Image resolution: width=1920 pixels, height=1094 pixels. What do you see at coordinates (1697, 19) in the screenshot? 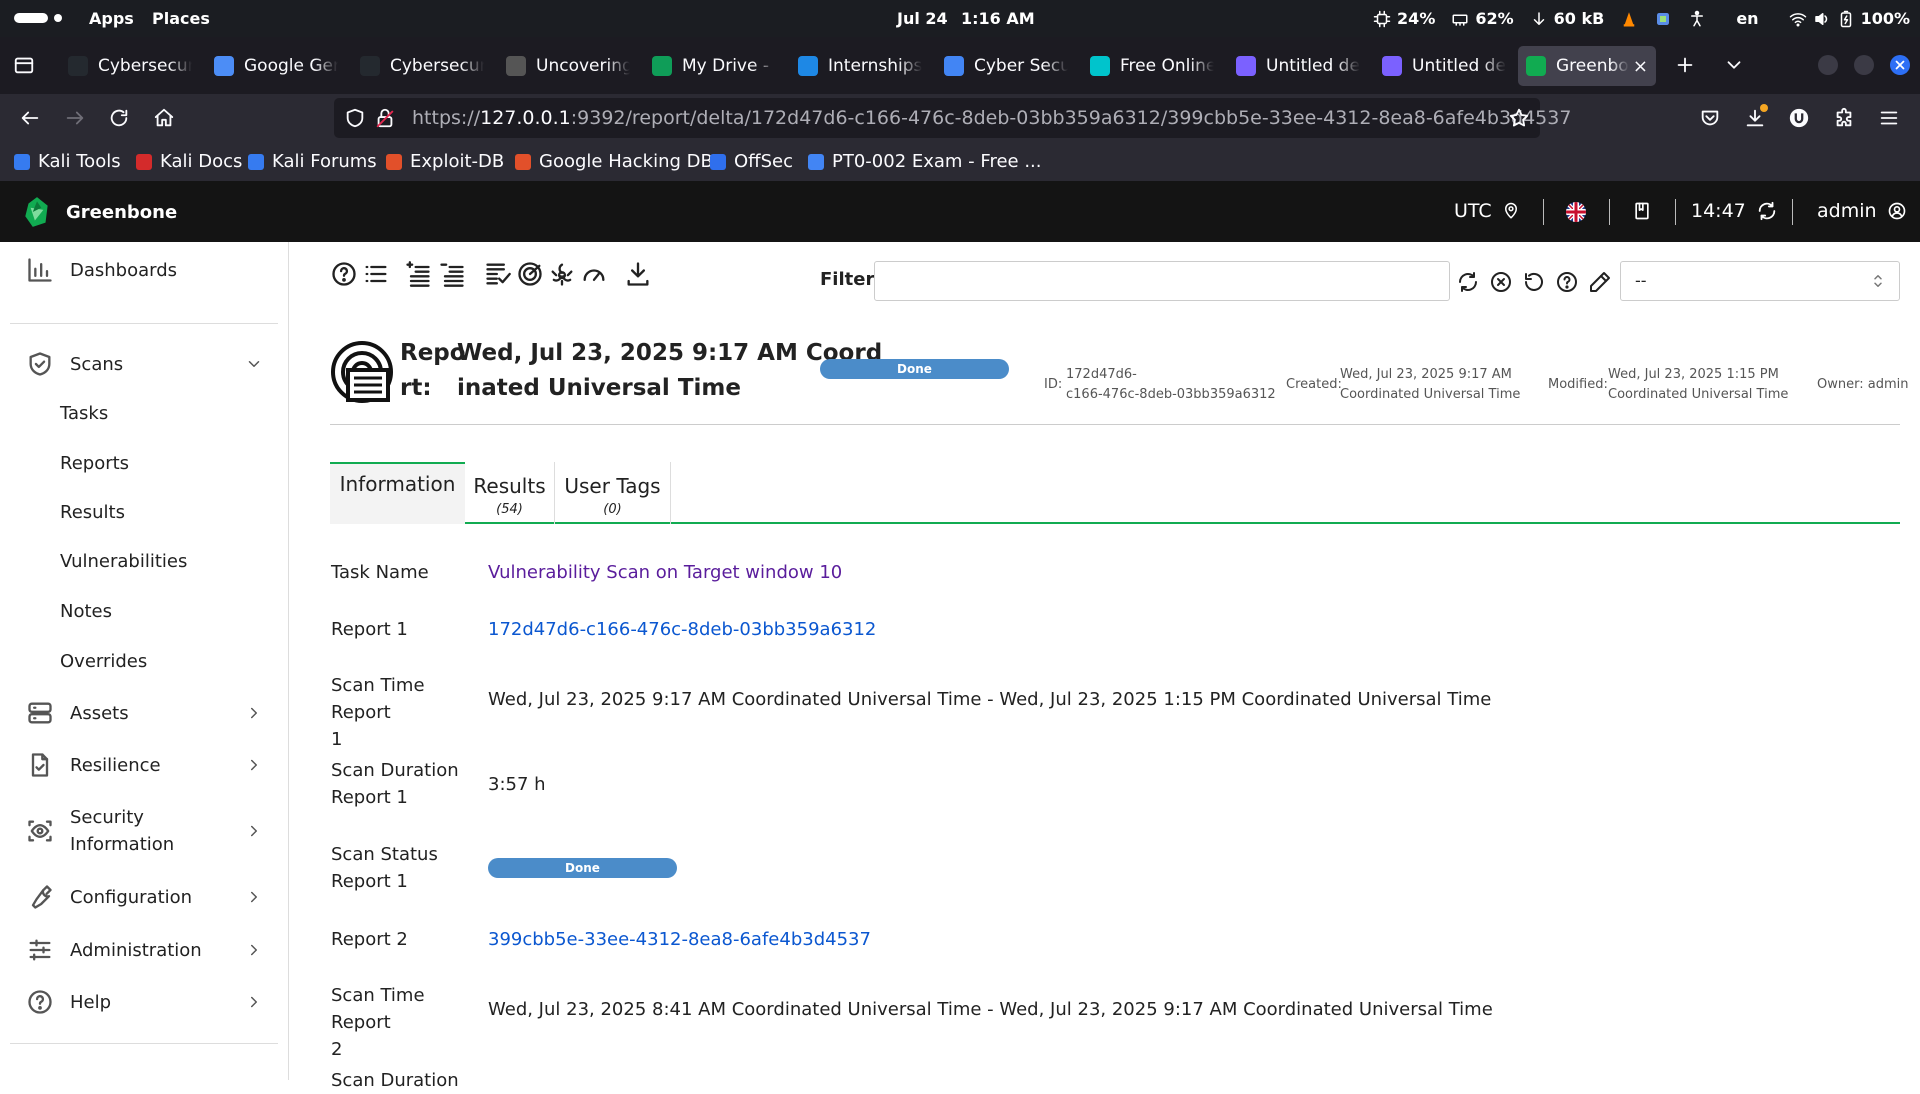
I see `accessibility-menu` at bounding box center [1697, 19].